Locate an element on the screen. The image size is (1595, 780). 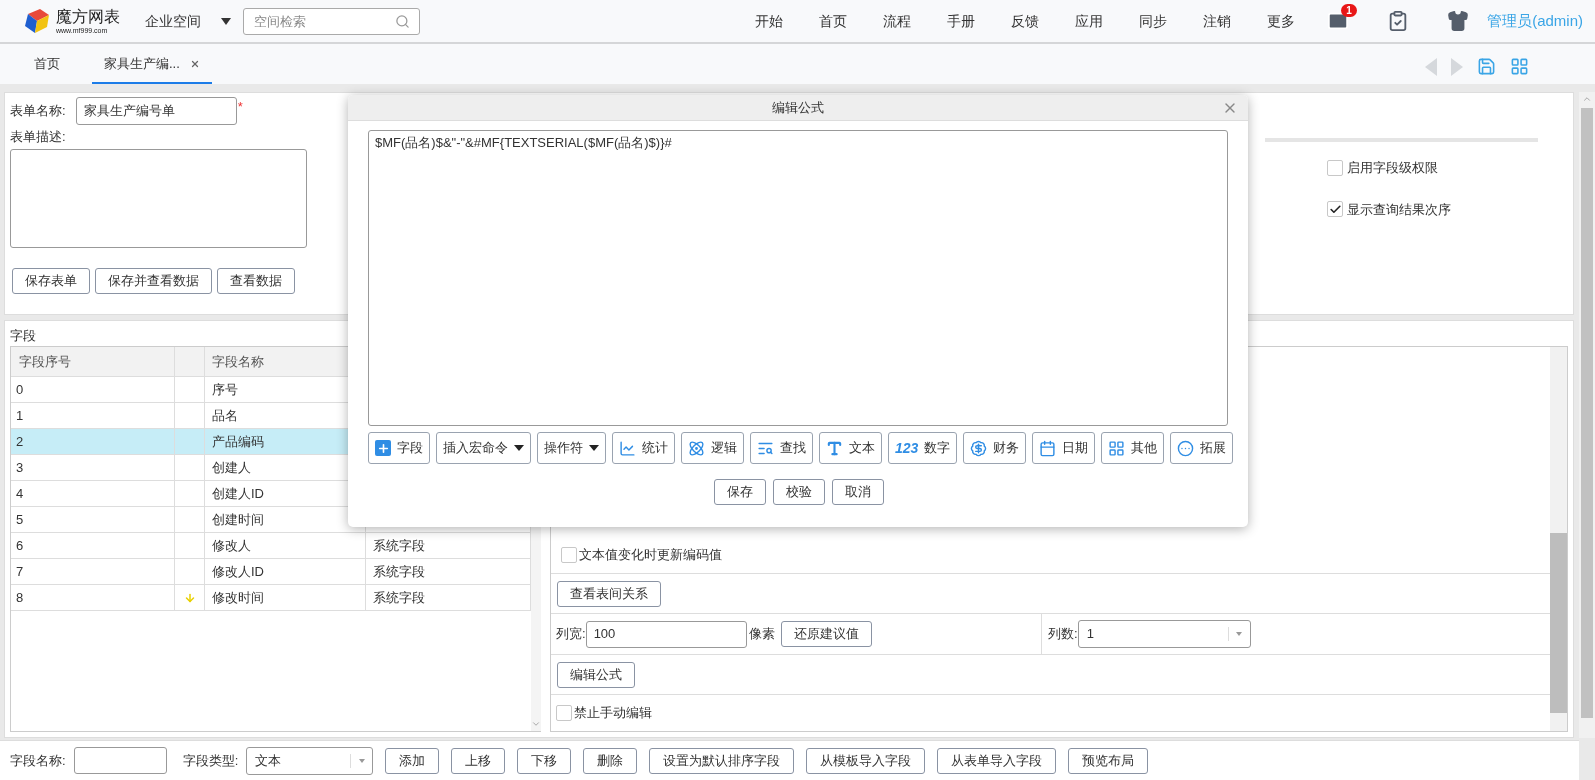
nav-link: 更多 is located at coordinates (1281, 21).